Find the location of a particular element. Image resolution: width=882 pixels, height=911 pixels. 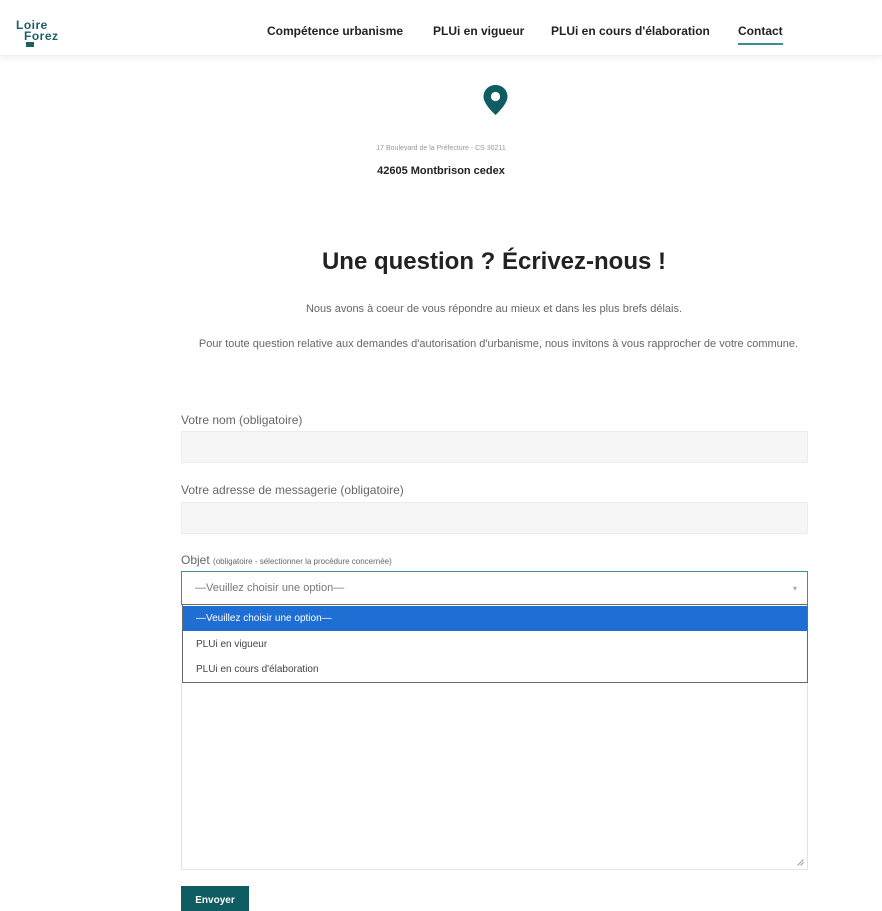

logo-mark is located at coordinates (30, 44).